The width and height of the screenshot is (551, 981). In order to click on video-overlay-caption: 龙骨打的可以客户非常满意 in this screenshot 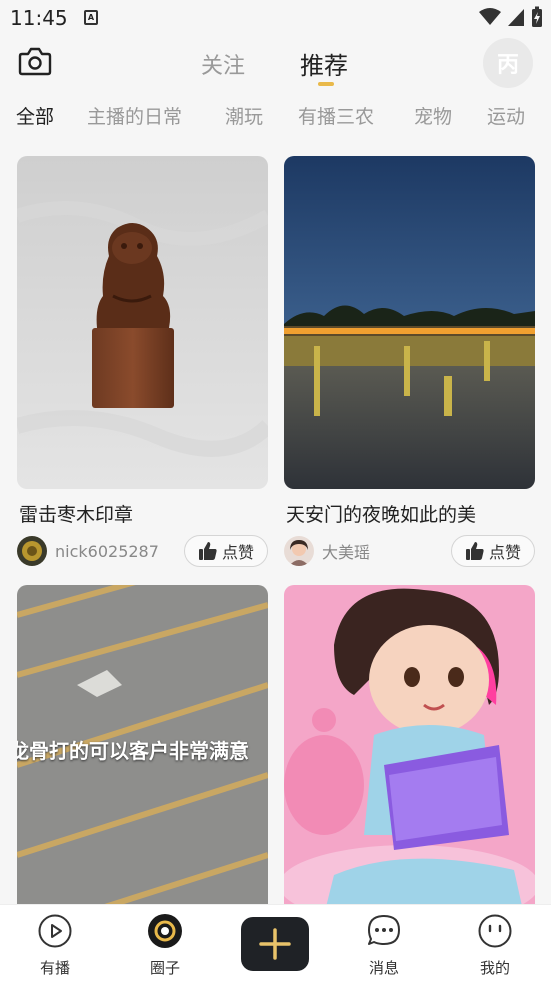, I will do `click(133, 751)`.